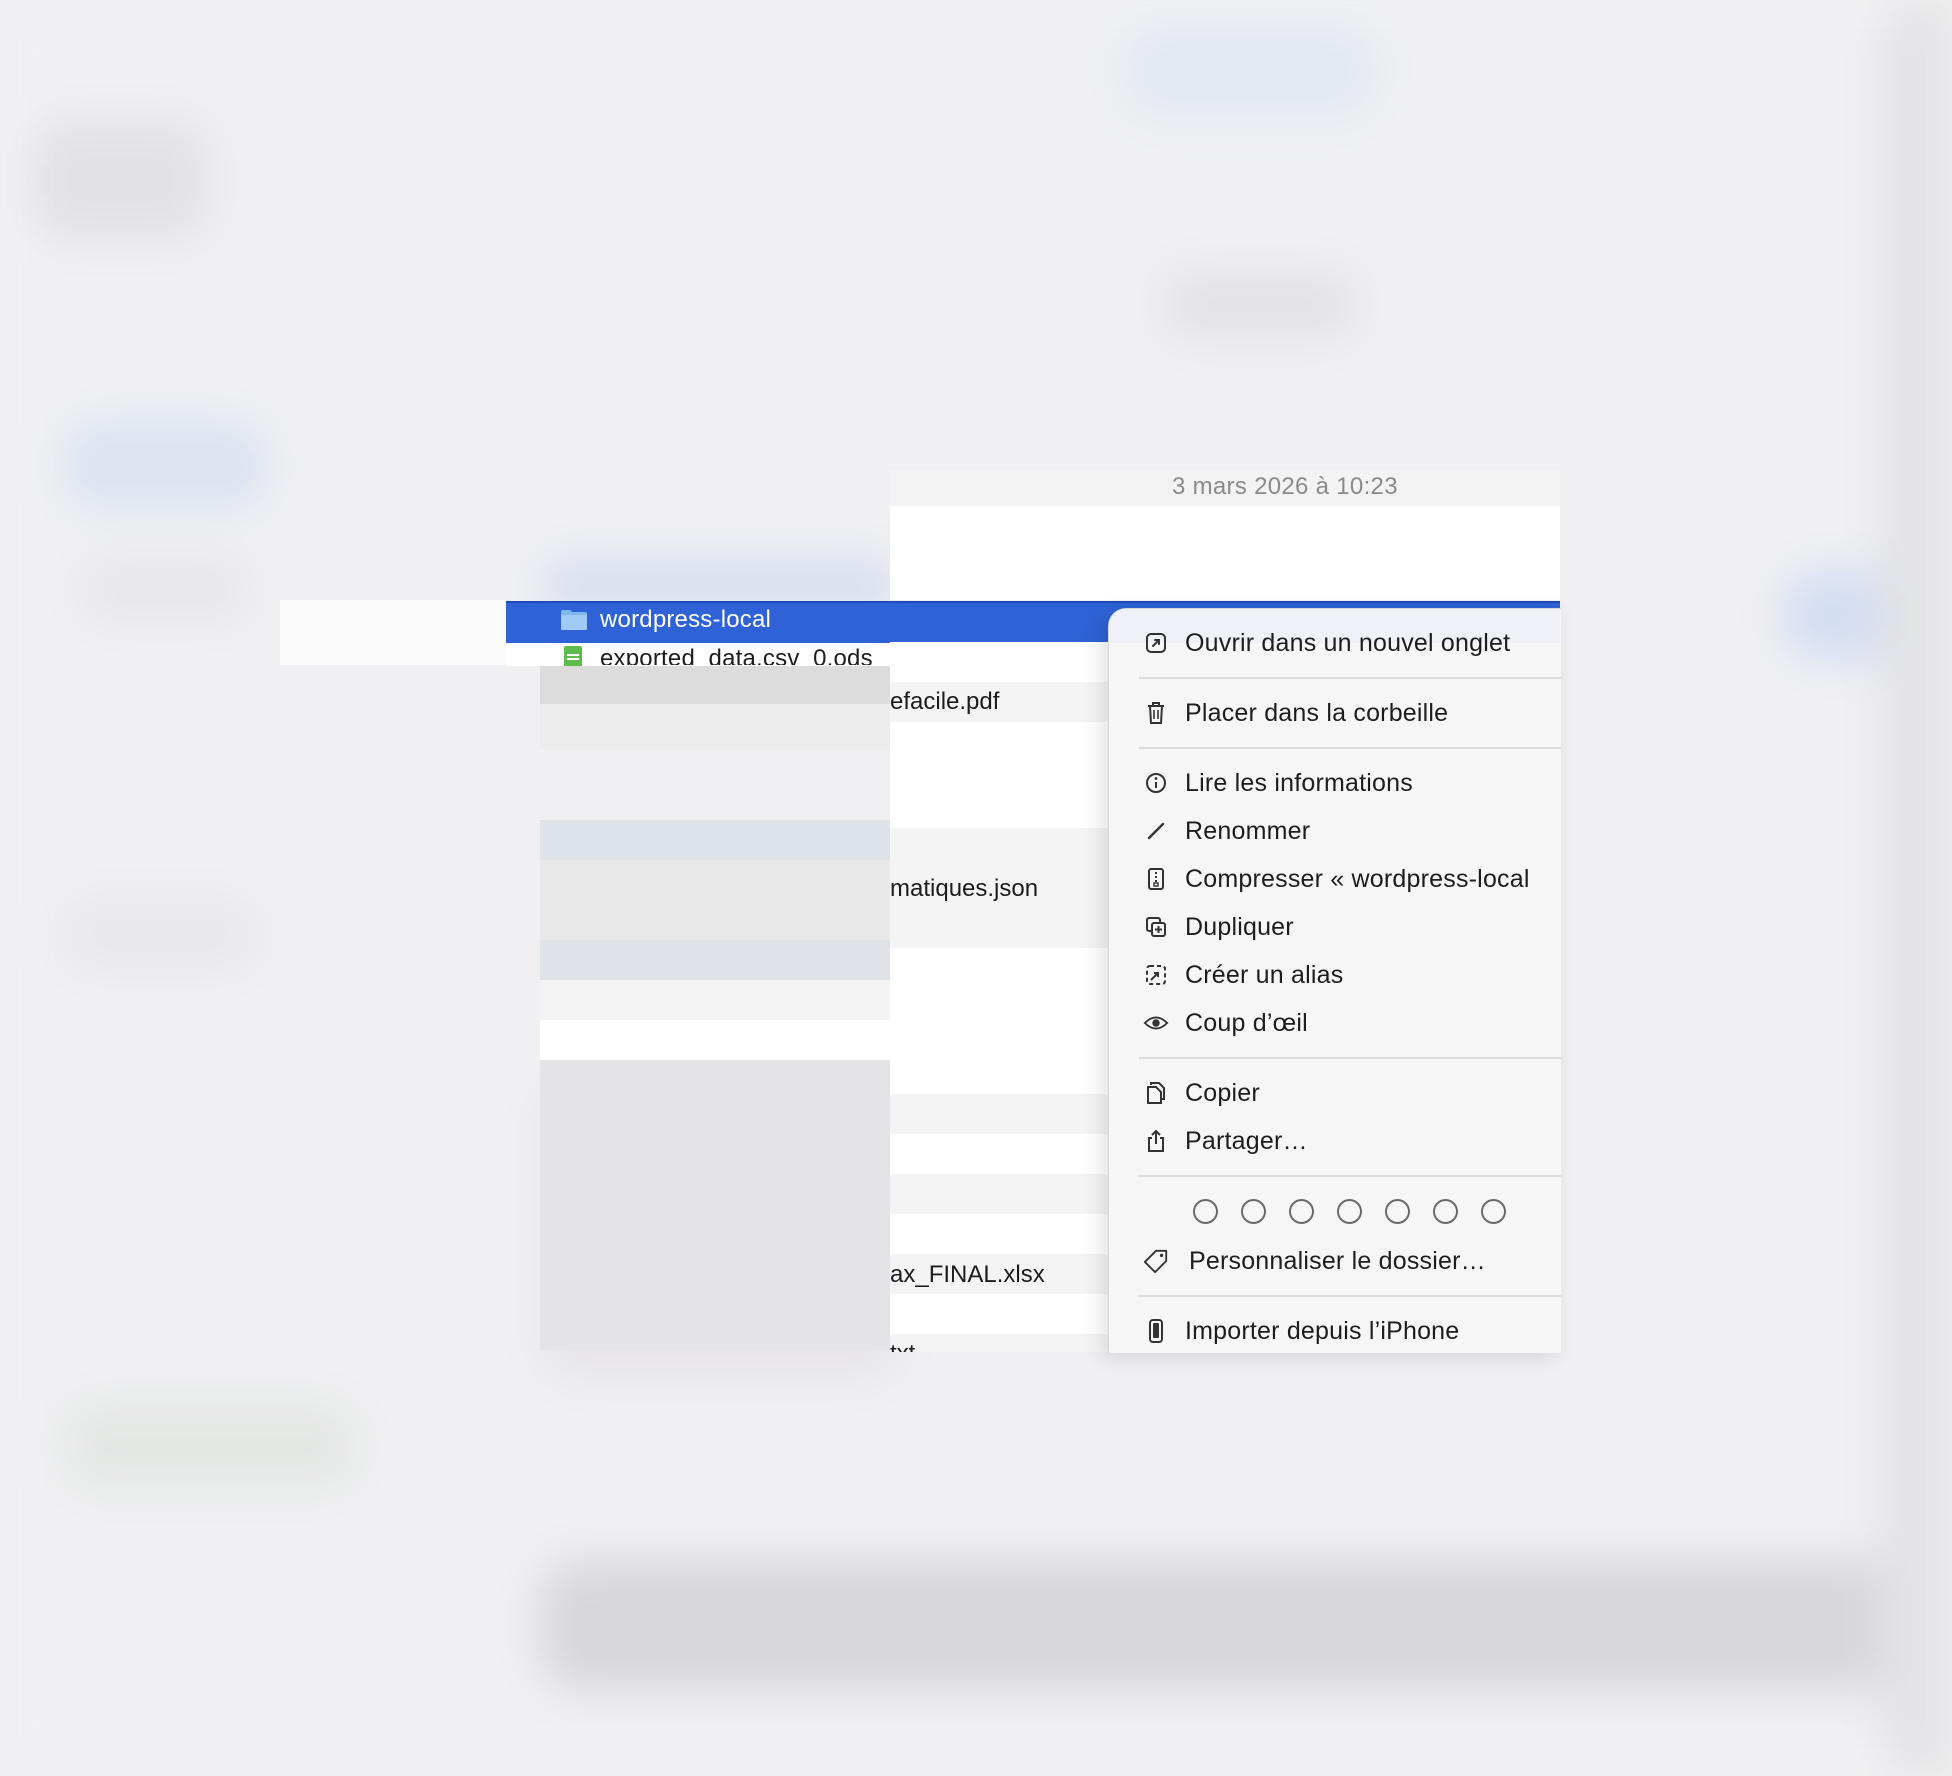 The image size is (1952, 1776). Describe the element at coordinates (1156, 927) in the screenshot. I see `duplicate-icon` at that location.